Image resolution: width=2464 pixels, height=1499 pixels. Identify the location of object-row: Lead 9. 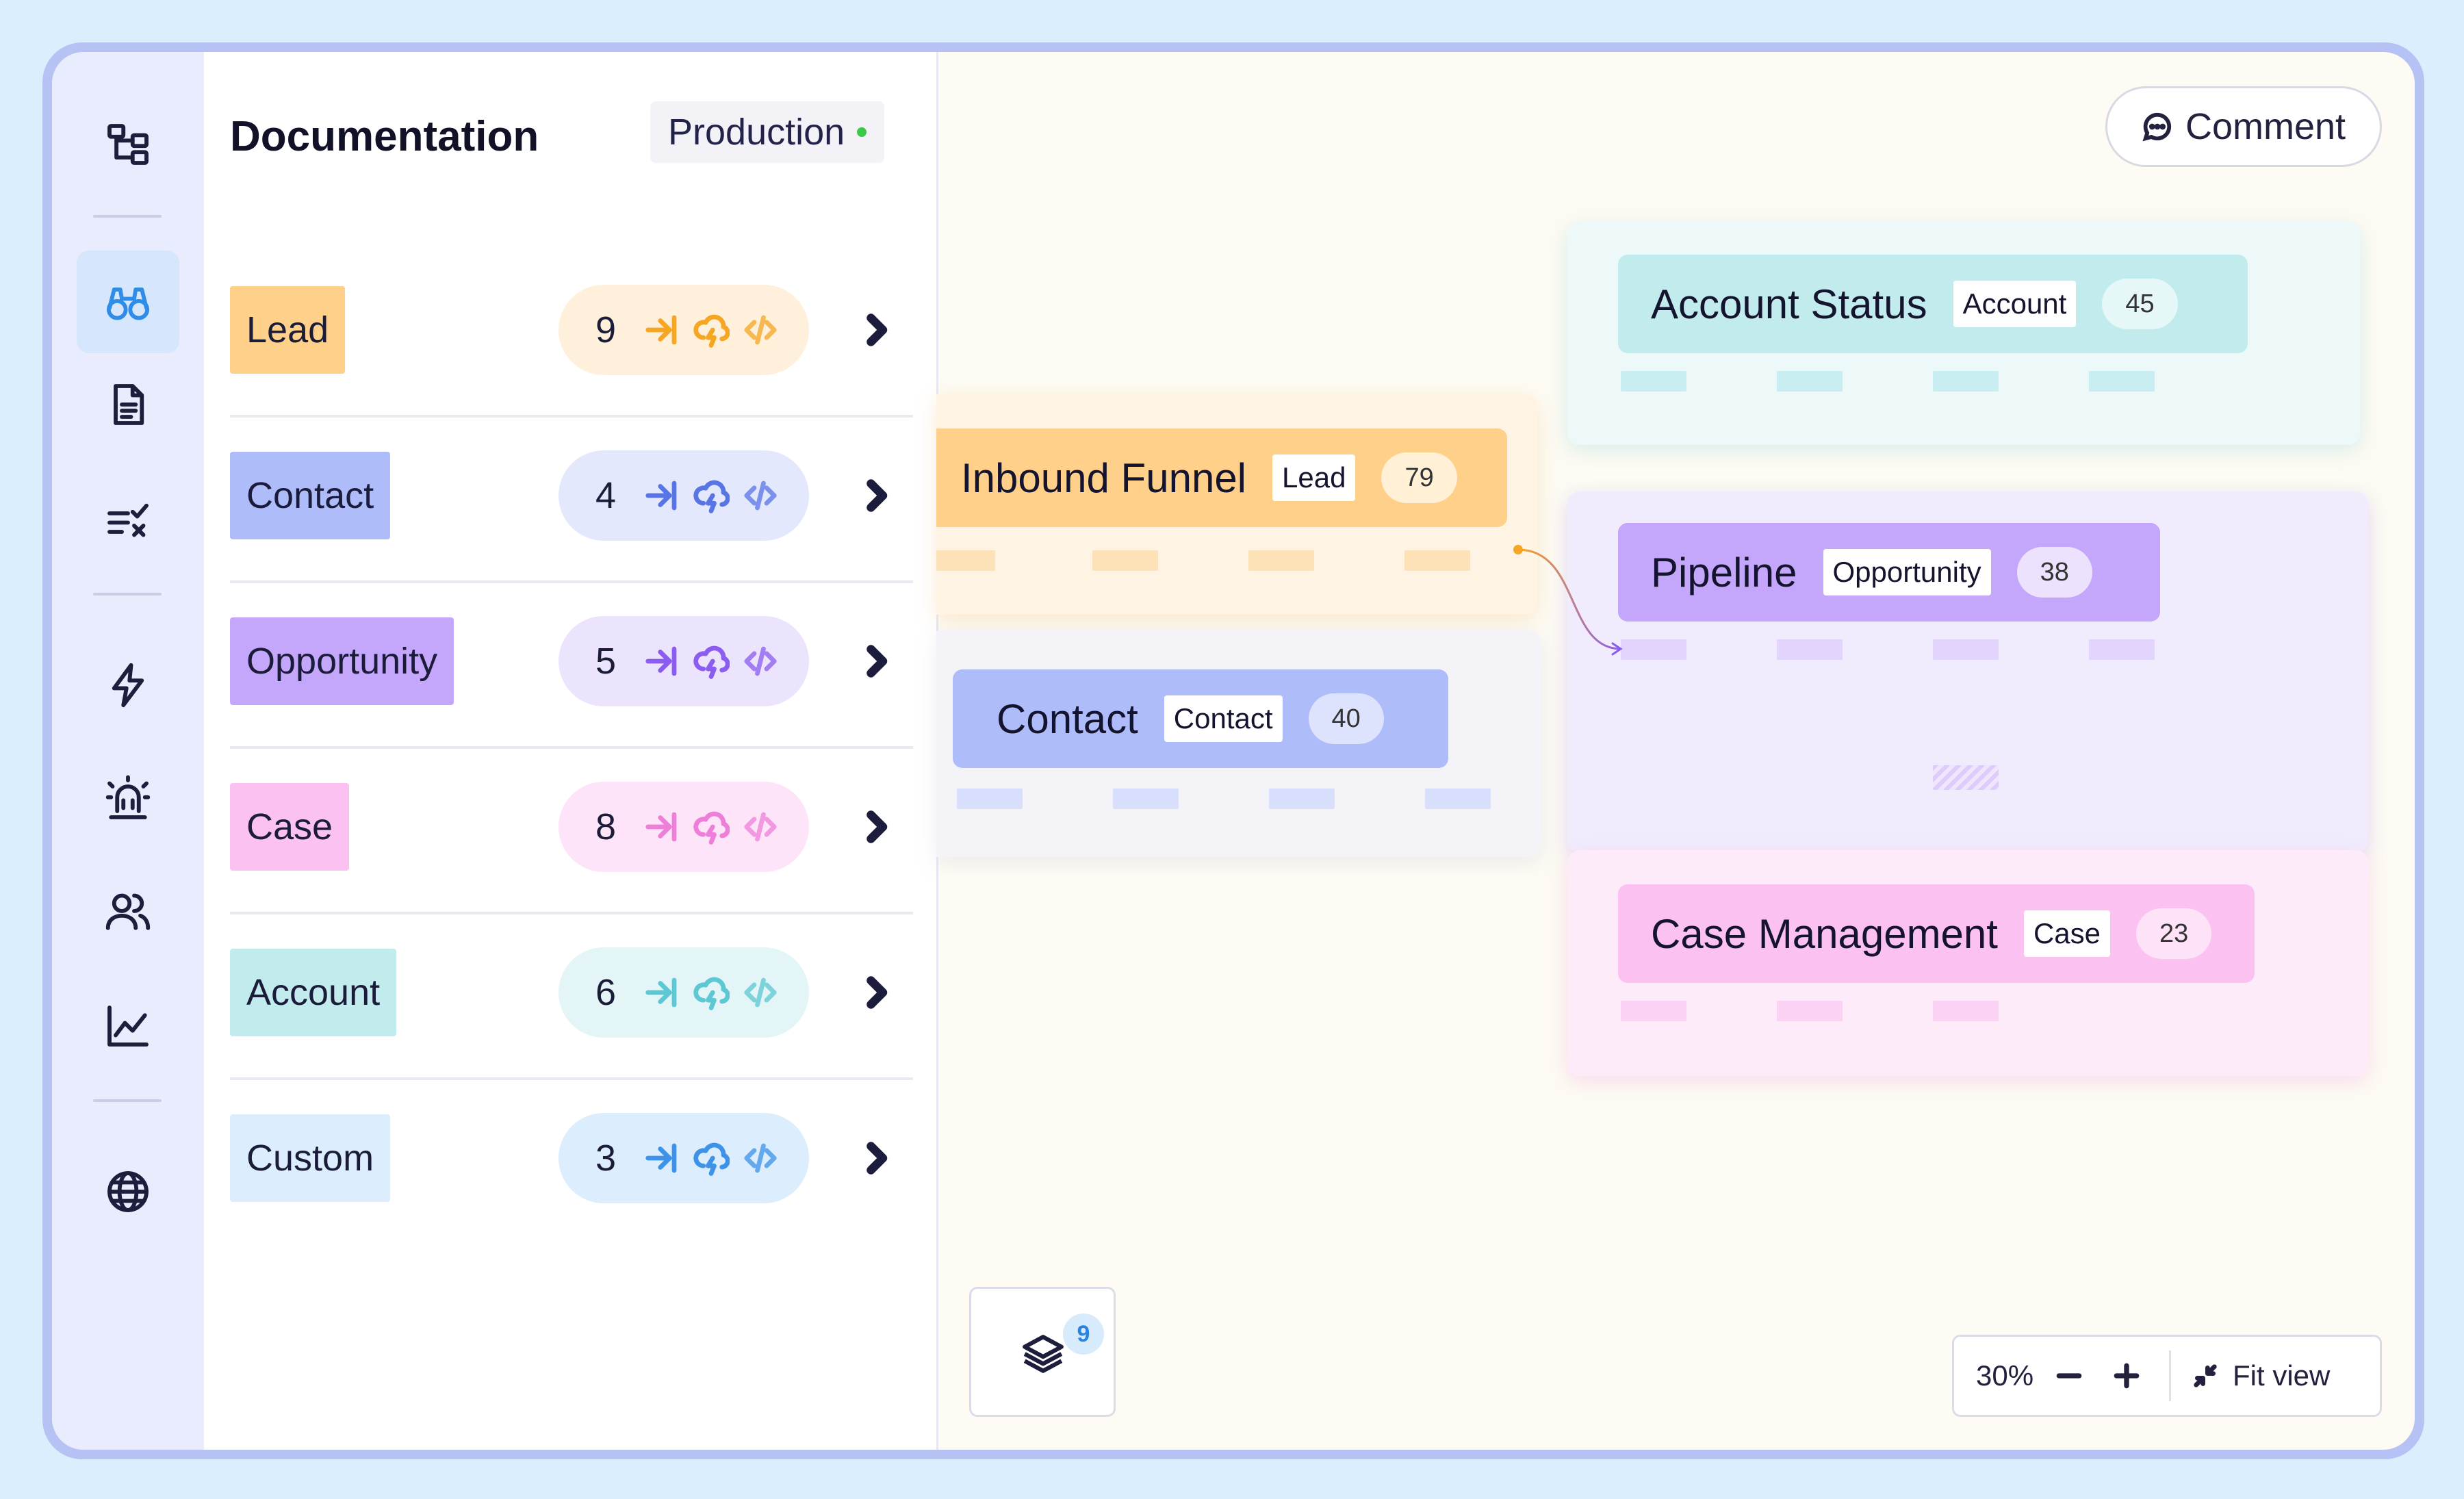
(571, 335).